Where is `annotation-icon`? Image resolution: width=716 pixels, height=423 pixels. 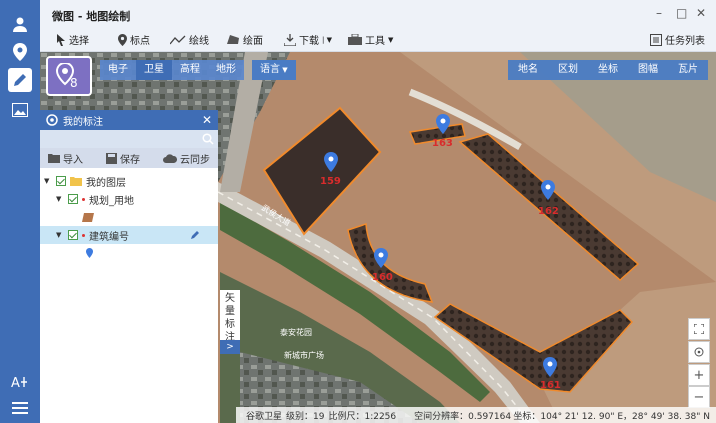 annotation-icon is located at coordinates (52, 120).